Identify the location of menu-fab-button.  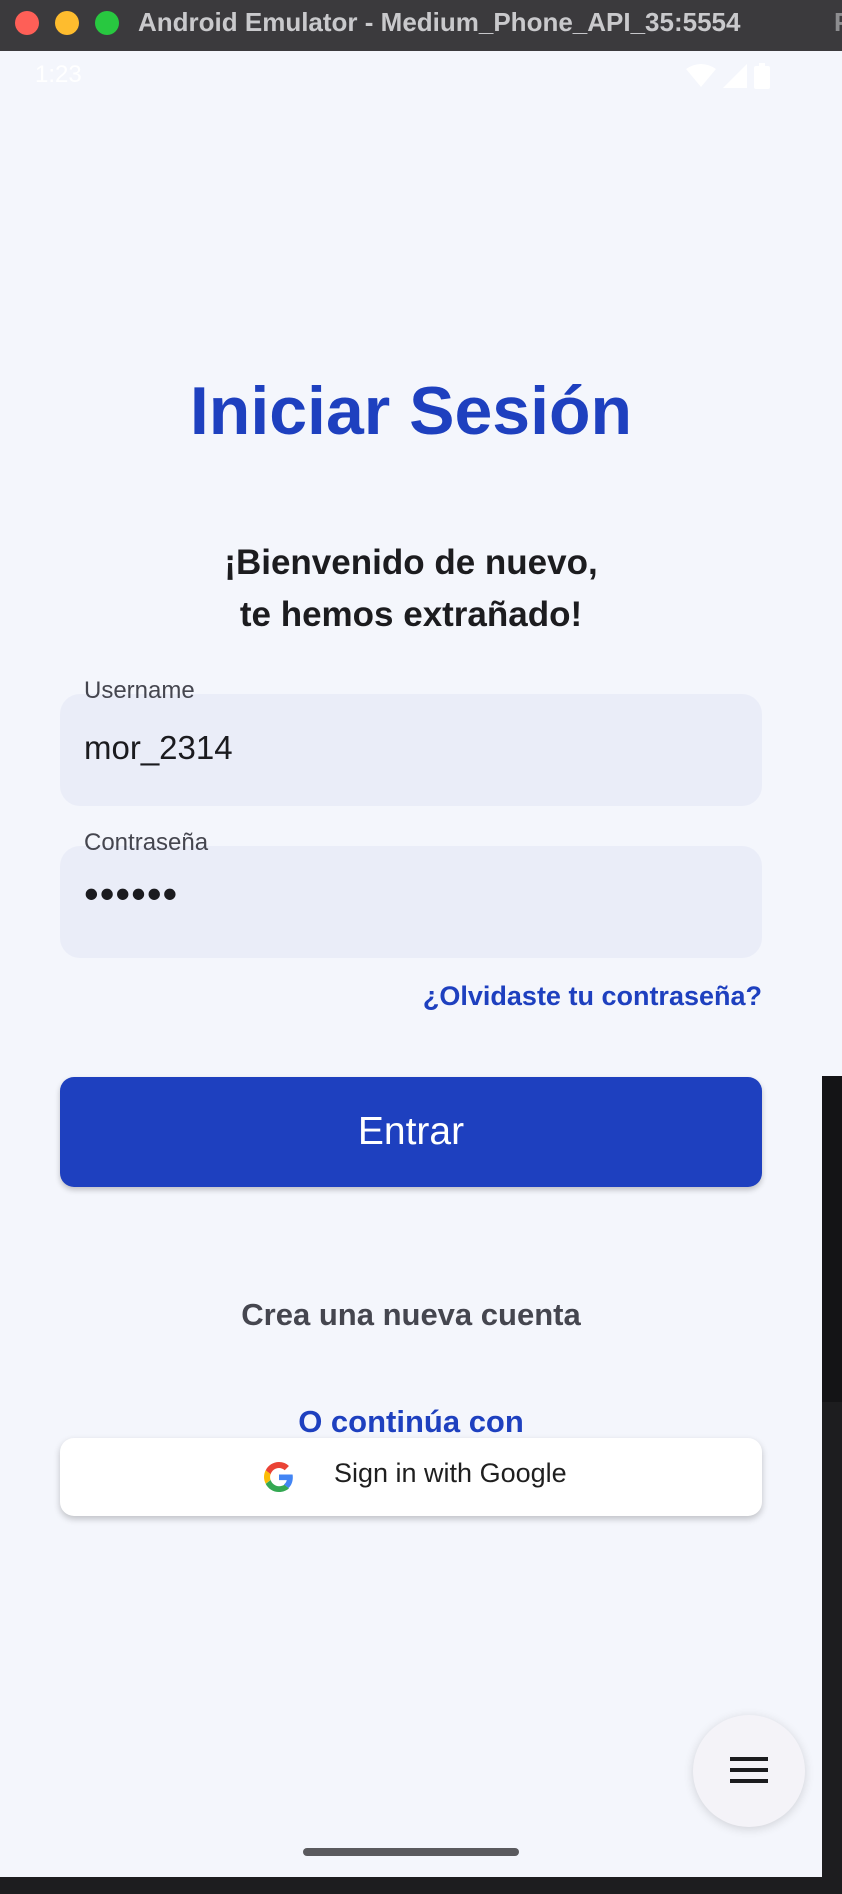
(749, 1771).